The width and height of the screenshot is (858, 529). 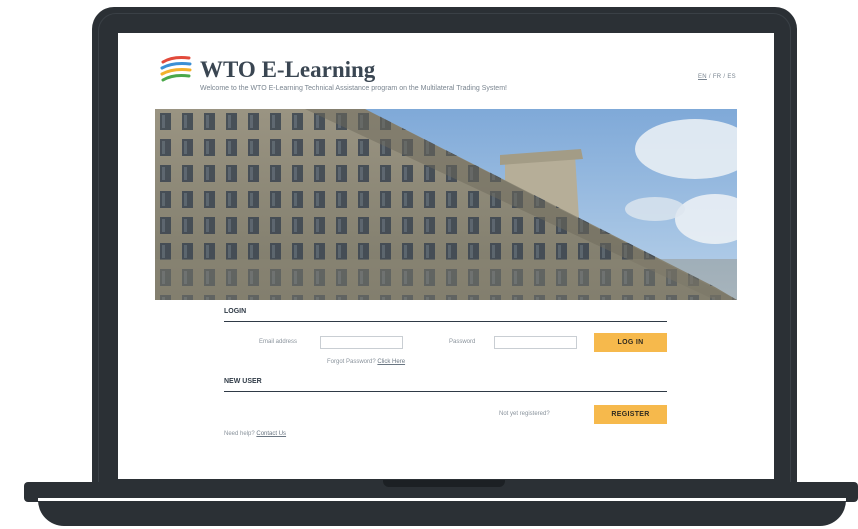 I want to click on help-text: Need help?, so click(x=239, y=434).